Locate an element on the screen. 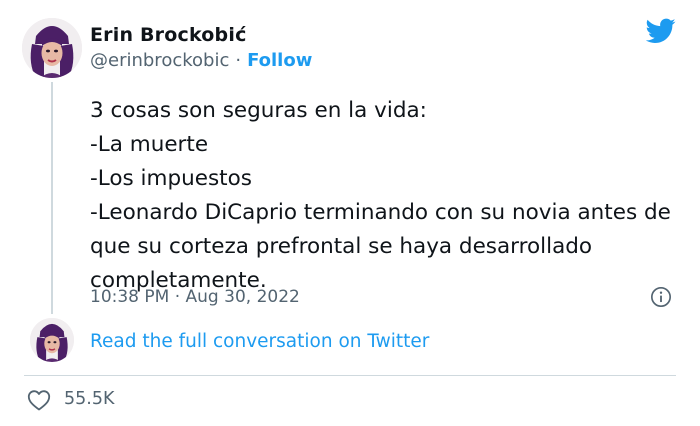  reply-avatar is located at coordinates (52, 340).